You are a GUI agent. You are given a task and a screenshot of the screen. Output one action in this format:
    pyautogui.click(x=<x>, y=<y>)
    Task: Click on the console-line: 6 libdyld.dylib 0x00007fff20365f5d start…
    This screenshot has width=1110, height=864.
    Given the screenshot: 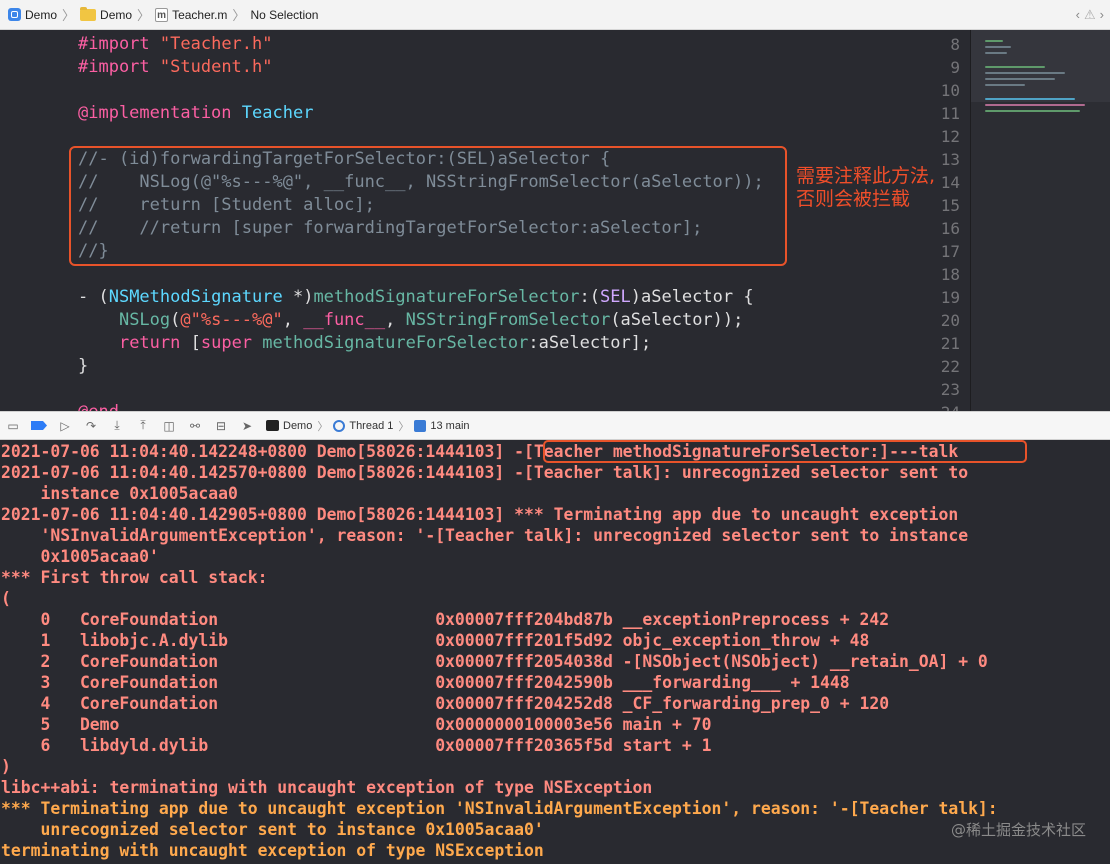 What is the action you would take?
    pyautogui.click(x=356, y=745)
    